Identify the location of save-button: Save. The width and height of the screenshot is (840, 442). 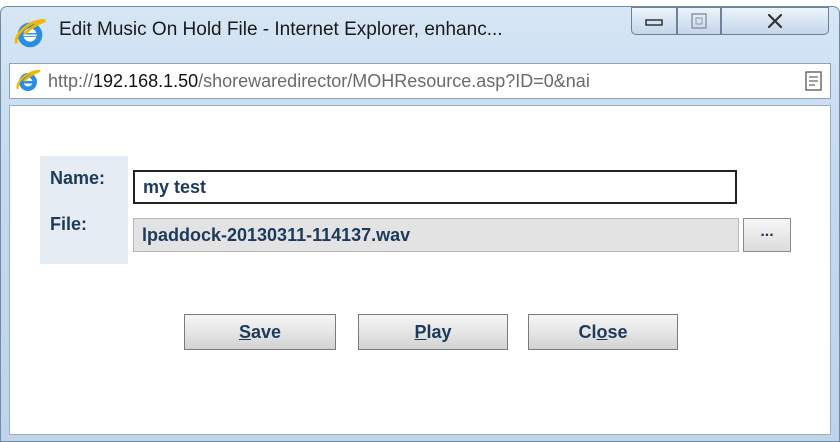
(260, 332).